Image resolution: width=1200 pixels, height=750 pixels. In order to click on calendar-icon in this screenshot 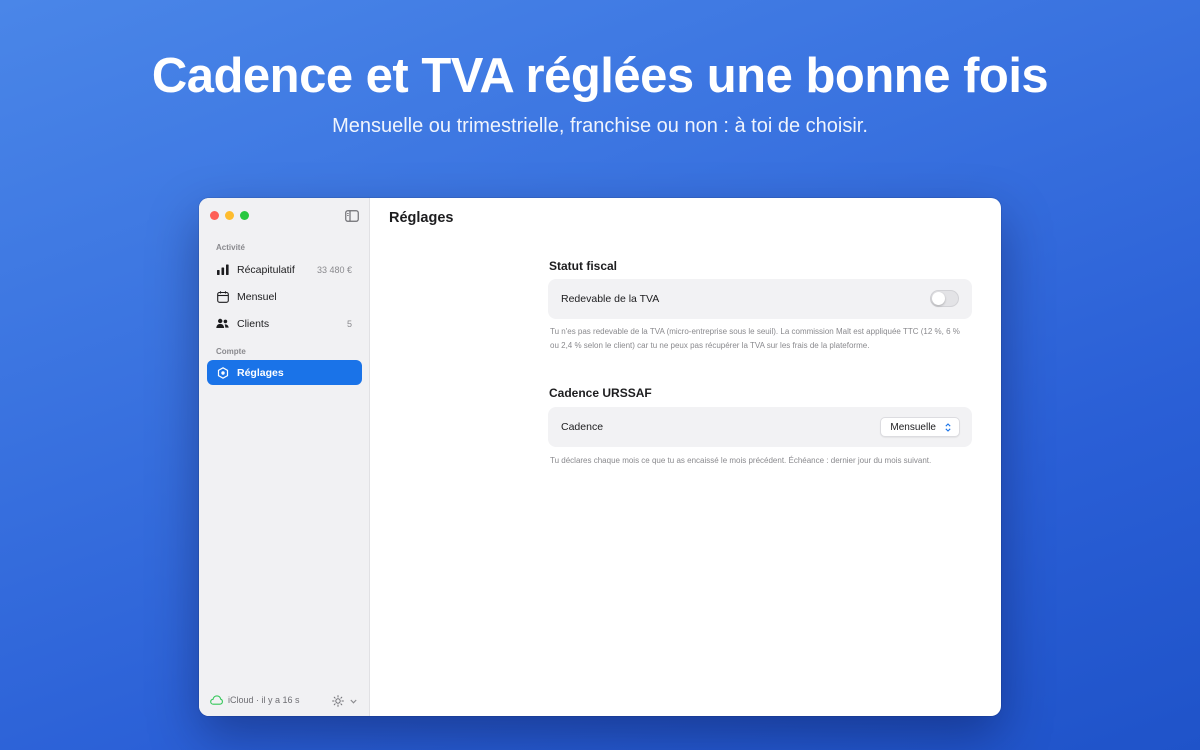, I will do `click(222, 296)`.